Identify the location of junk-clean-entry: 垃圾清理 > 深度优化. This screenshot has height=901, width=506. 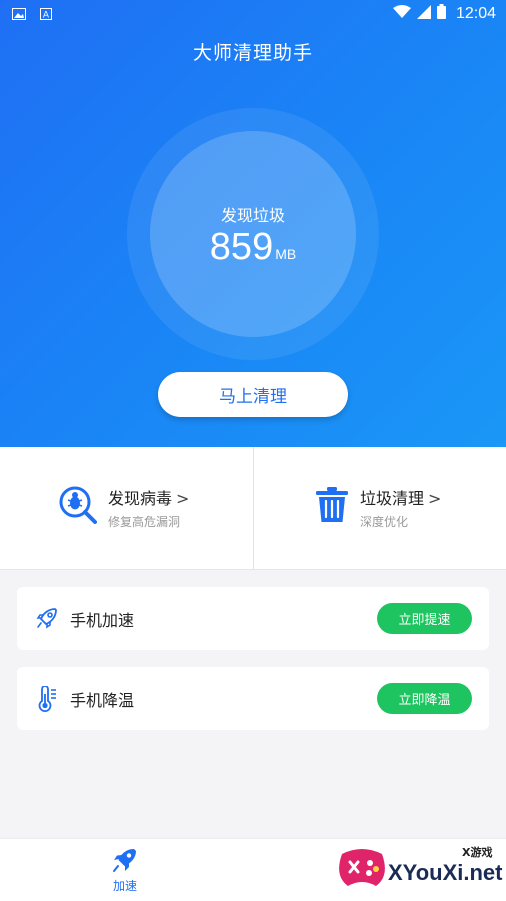
(377, 507).